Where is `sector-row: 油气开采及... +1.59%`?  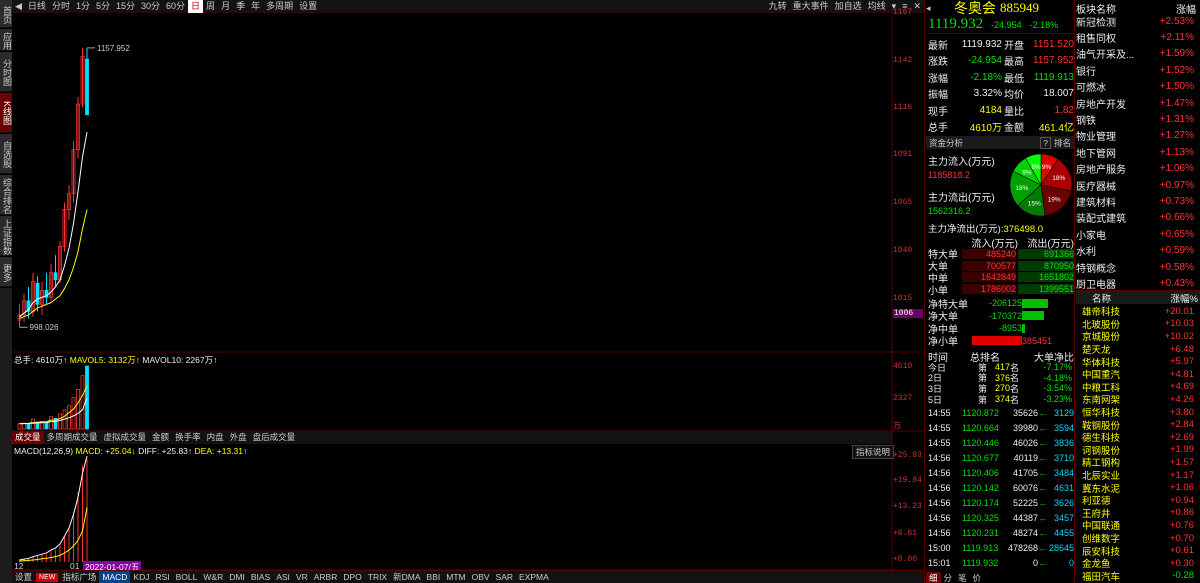 sector-row: 油气开采及... +1.59% is located at coordinates (1135, 54).